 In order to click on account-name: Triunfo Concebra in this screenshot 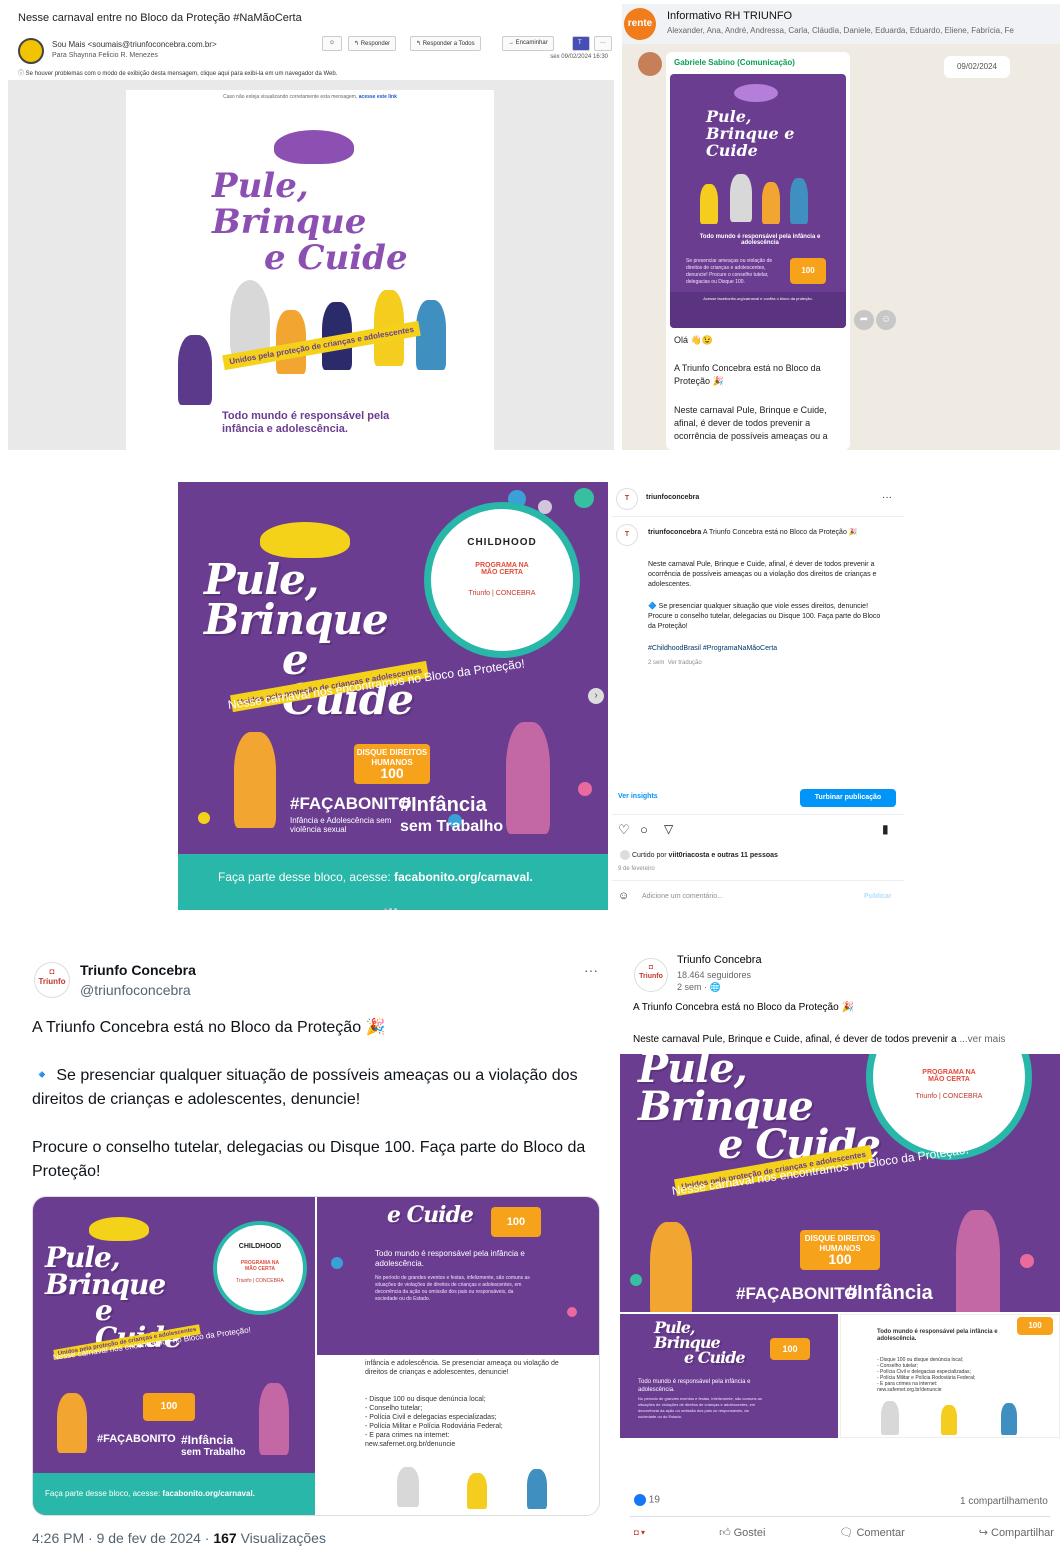, I will do `click(138, 970)`.